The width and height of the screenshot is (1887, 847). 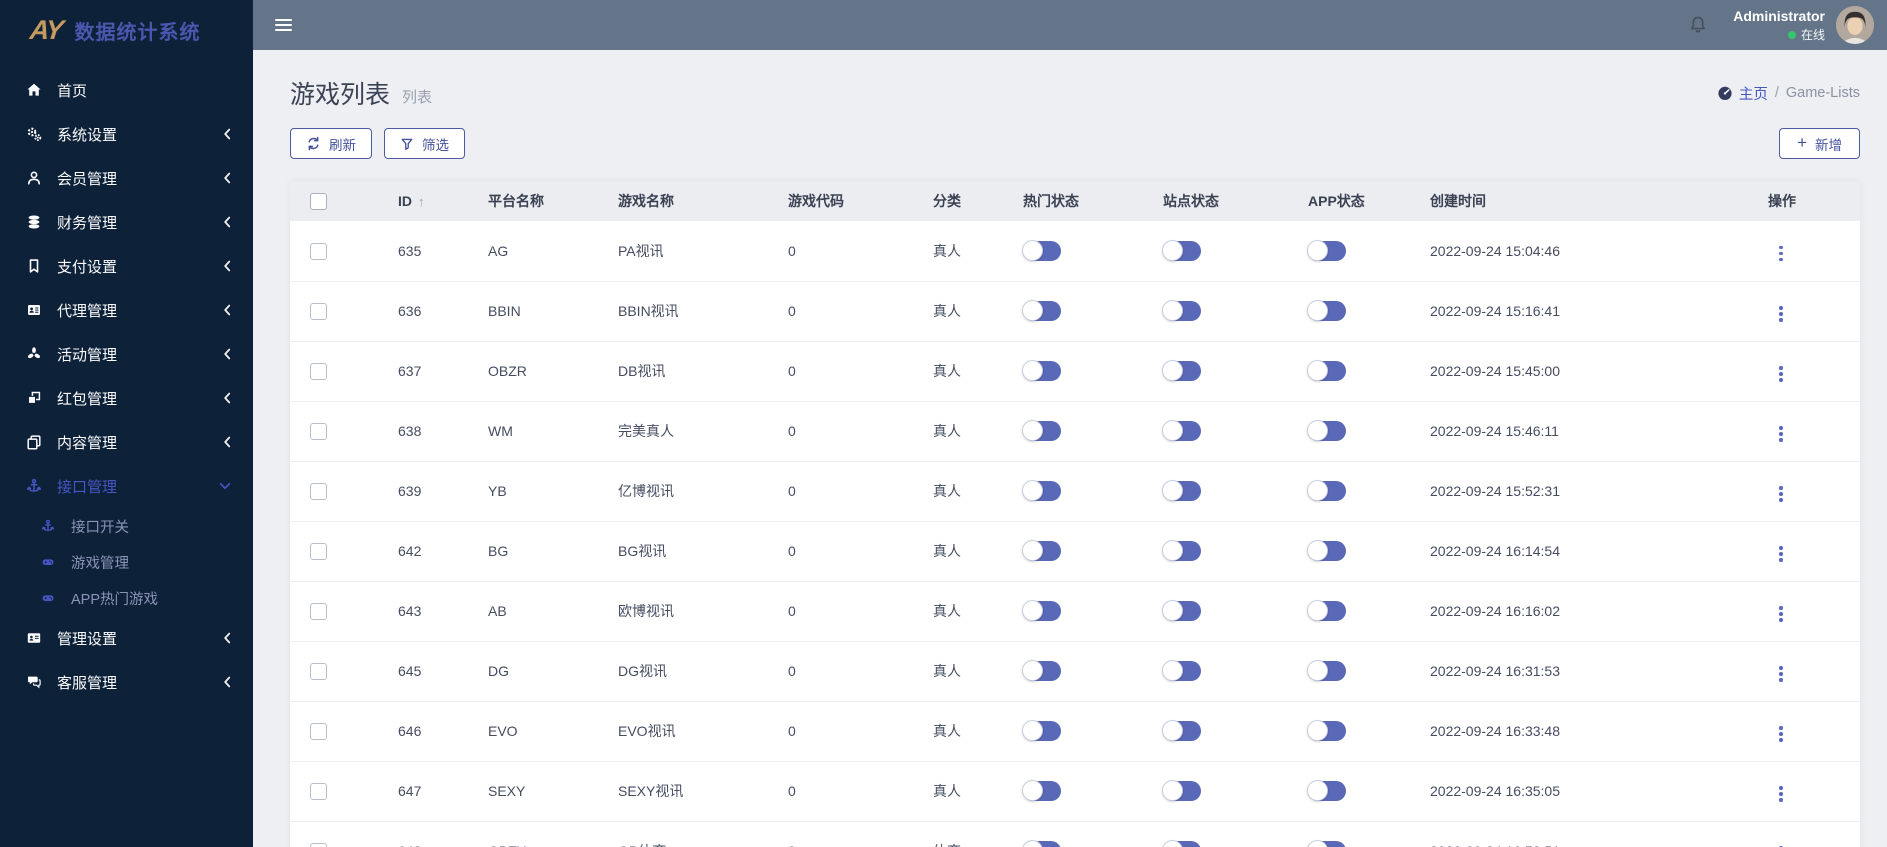 I want to click on chevron-left-icon, so click(x=227, y=178).